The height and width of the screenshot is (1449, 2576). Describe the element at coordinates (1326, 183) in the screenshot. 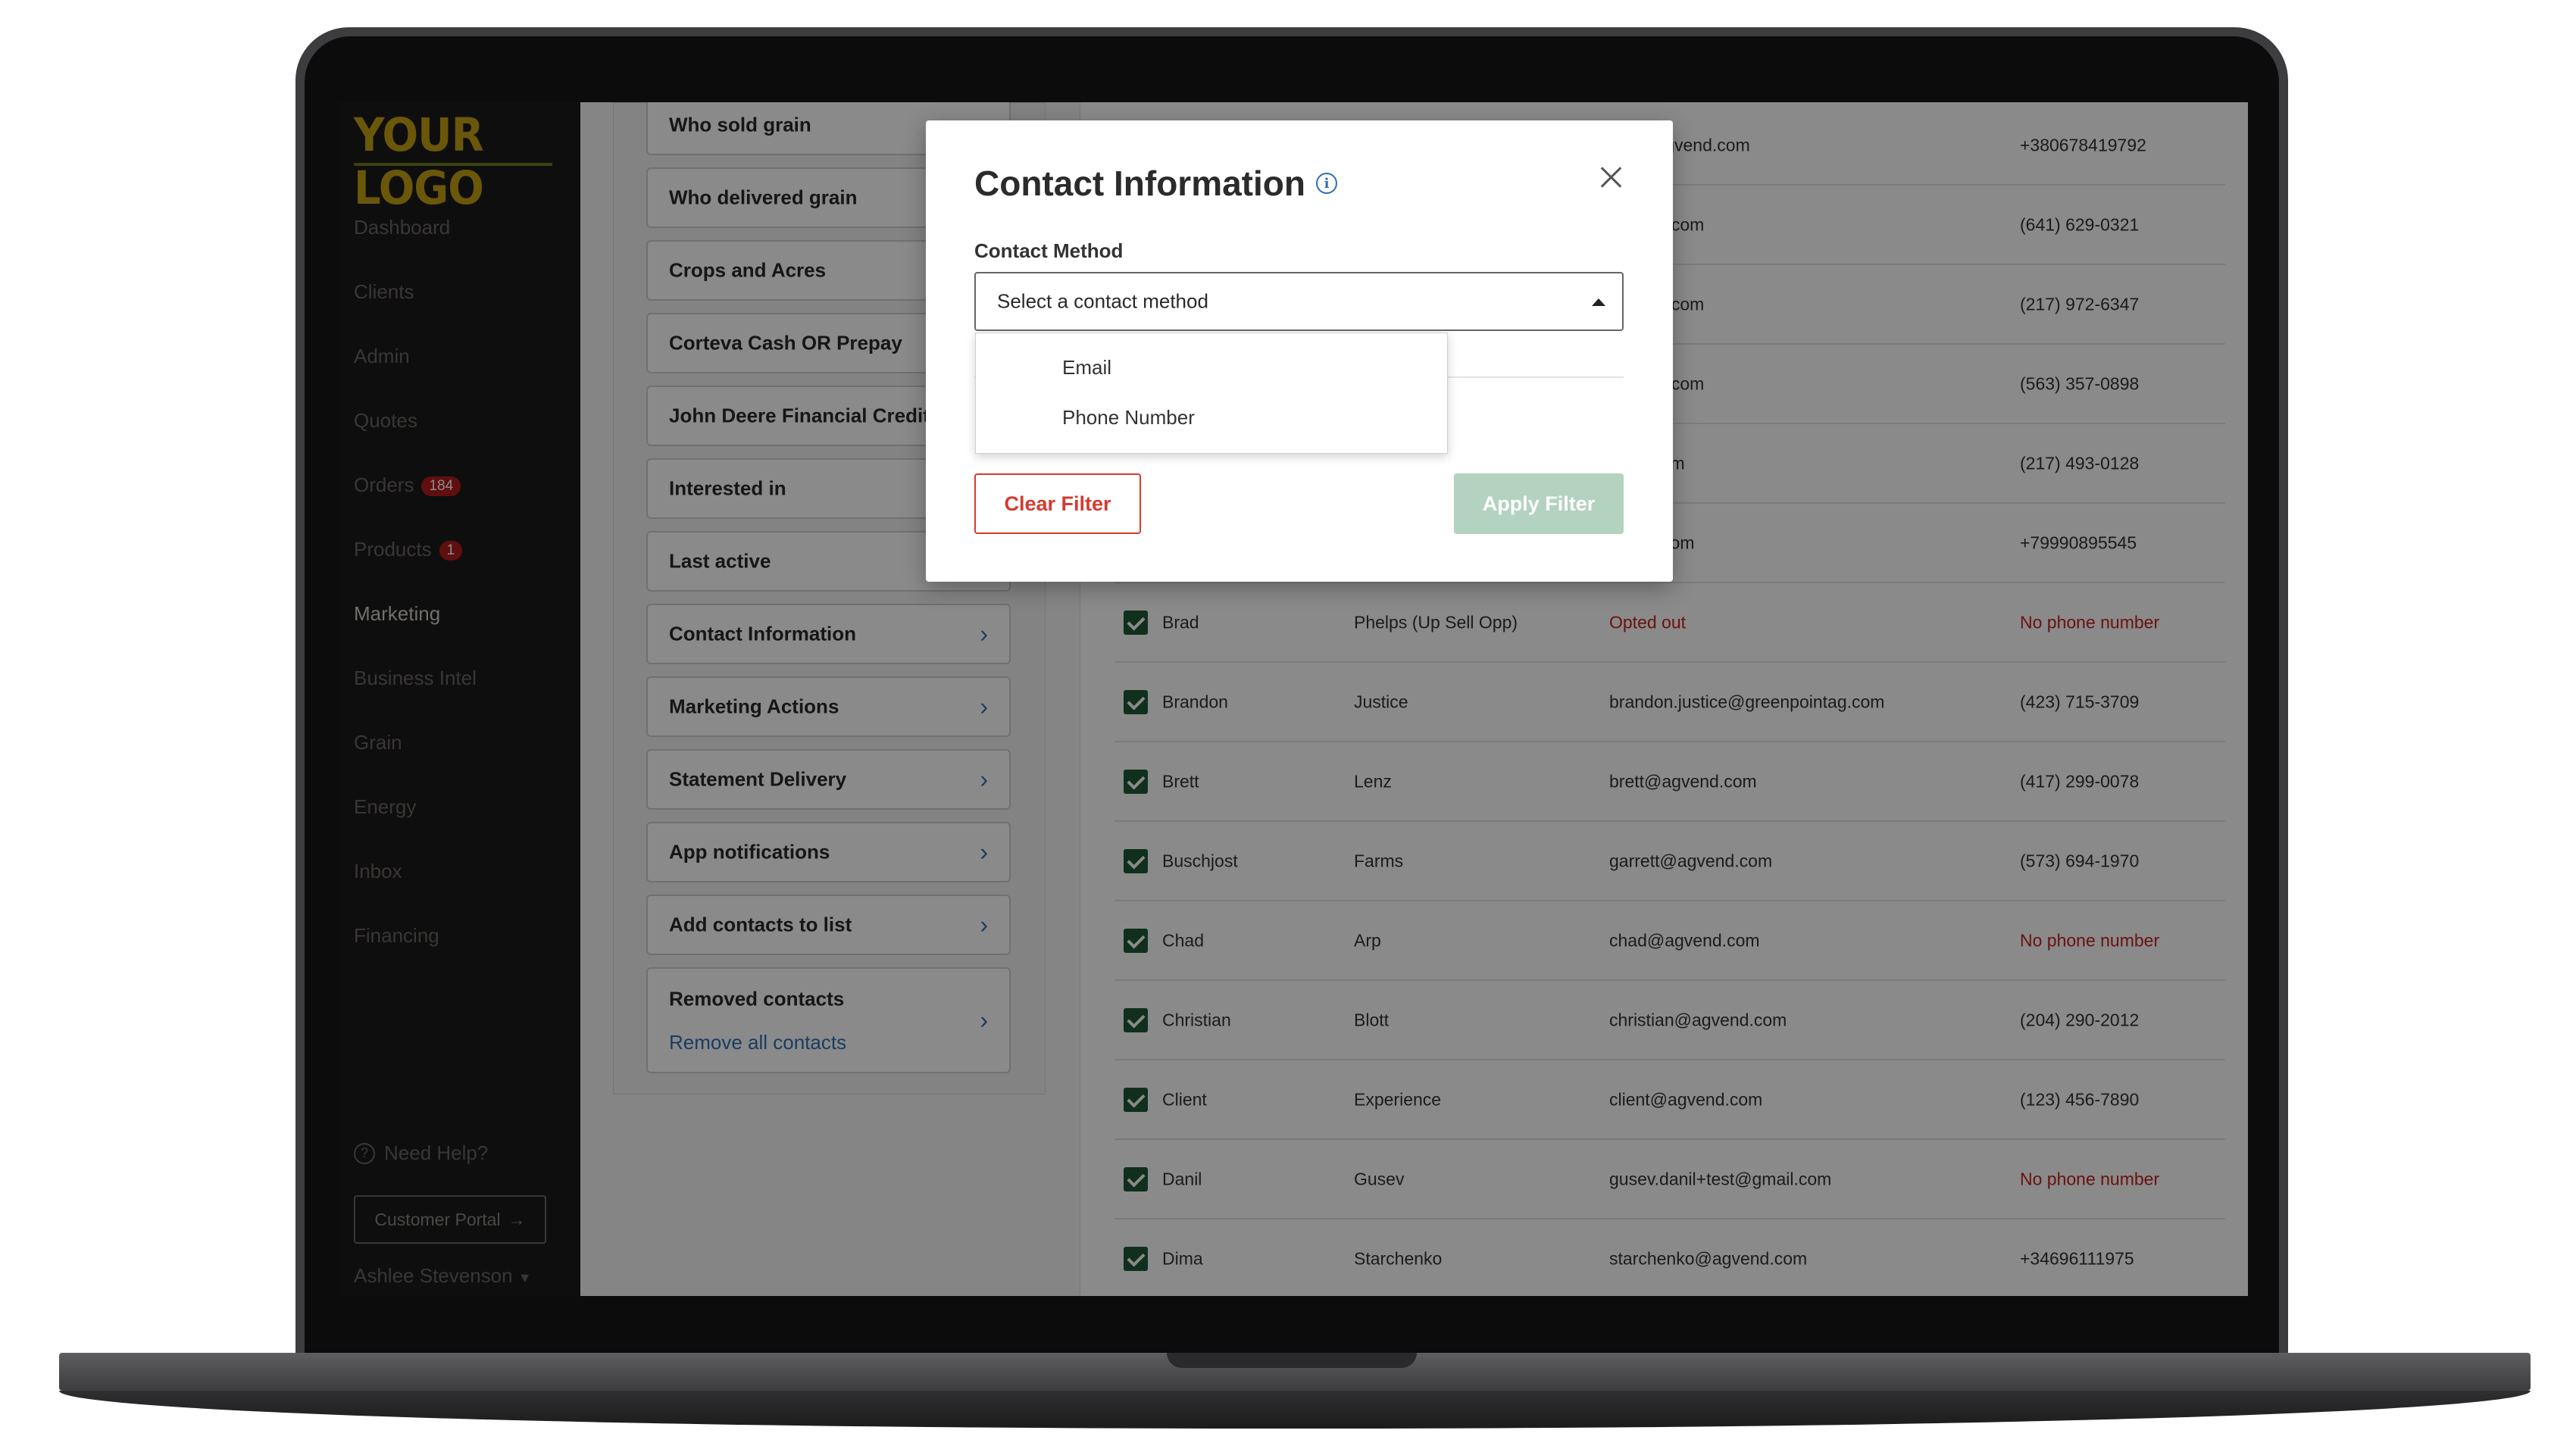

I see `info-icon: i` at that location.